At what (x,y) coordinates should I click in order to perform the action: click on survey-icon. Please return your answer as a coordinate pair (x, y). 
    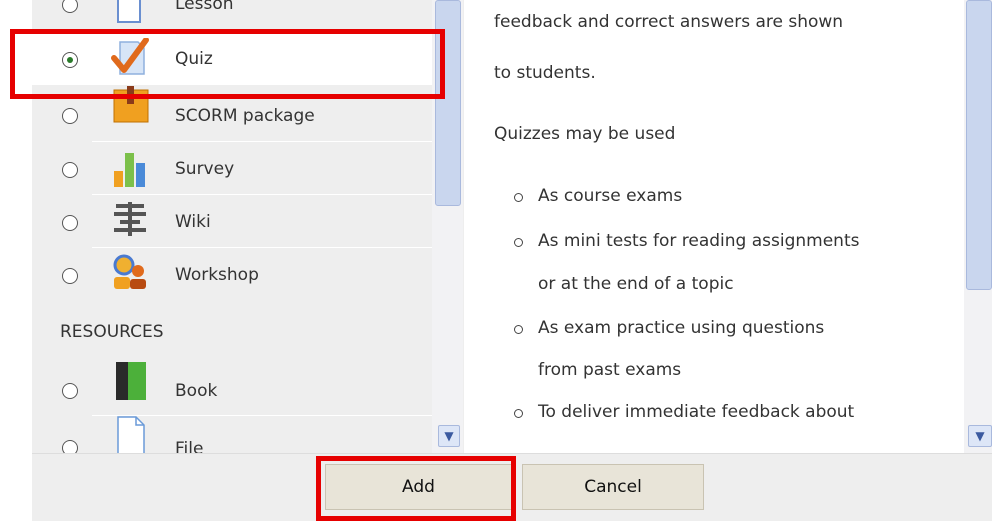
    Looking at the image, I should click on (129, 170).